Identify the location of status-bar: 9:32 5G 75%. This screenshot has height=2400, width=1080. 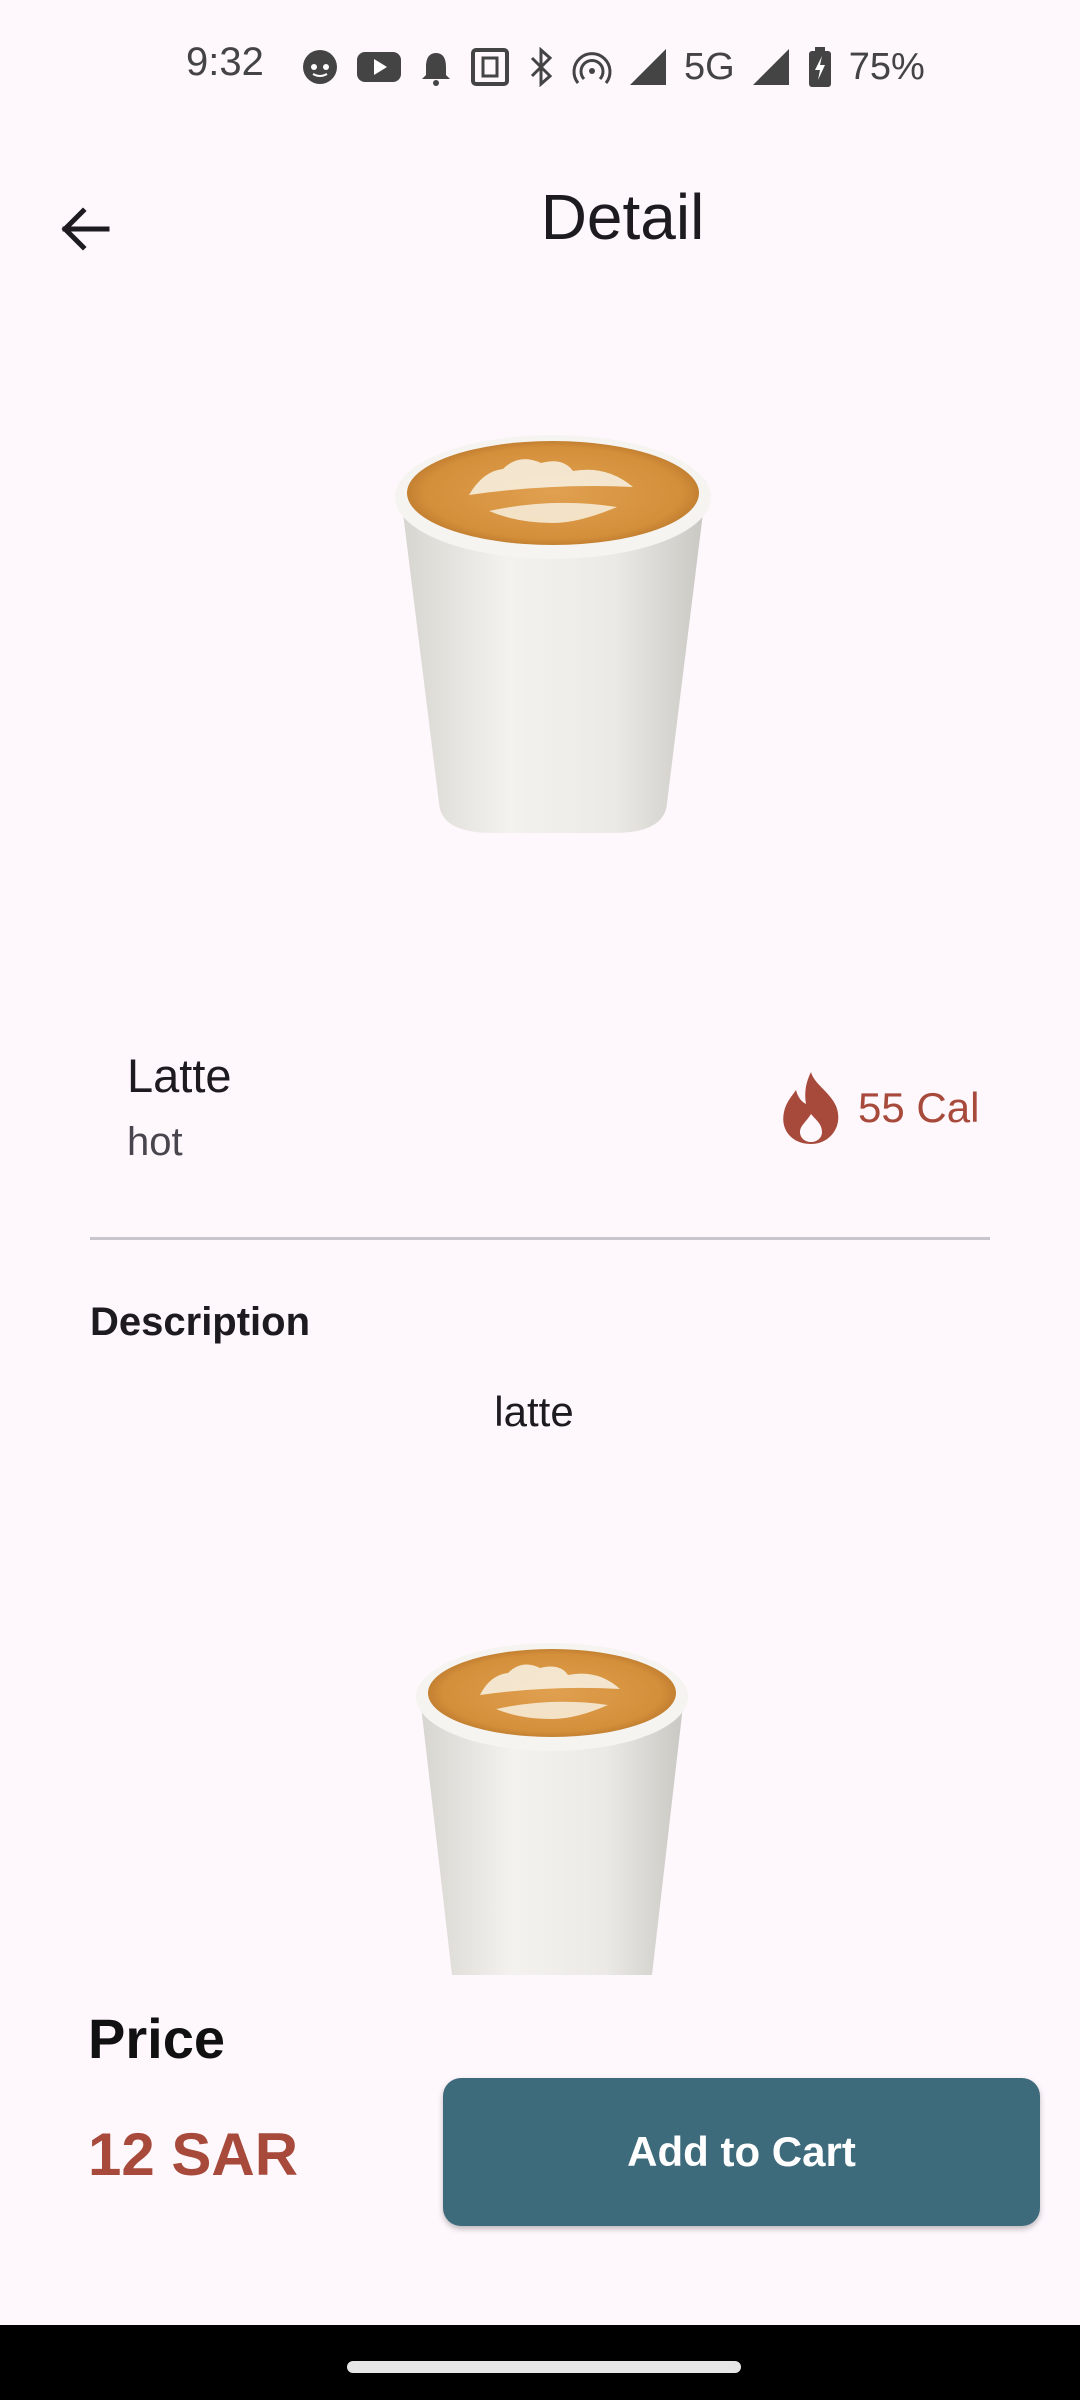
(540, 67).